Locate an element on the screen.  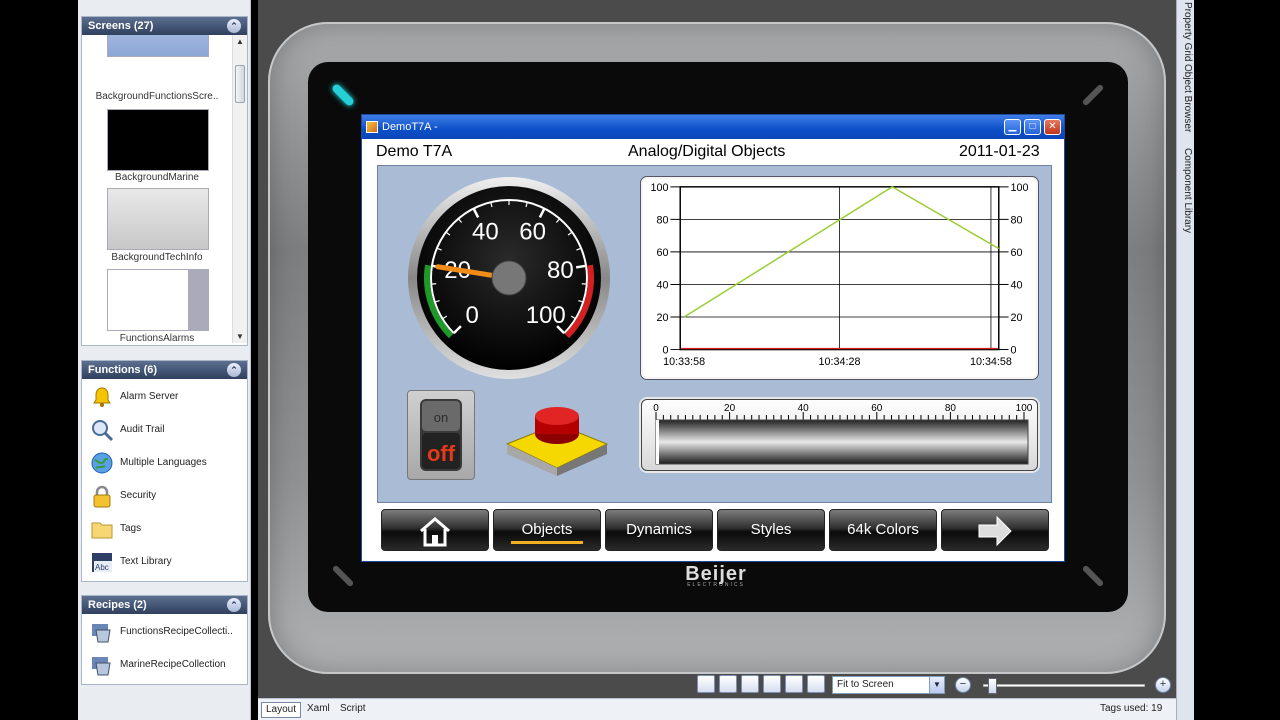
grid-icon is located at coordinates (706, 684).